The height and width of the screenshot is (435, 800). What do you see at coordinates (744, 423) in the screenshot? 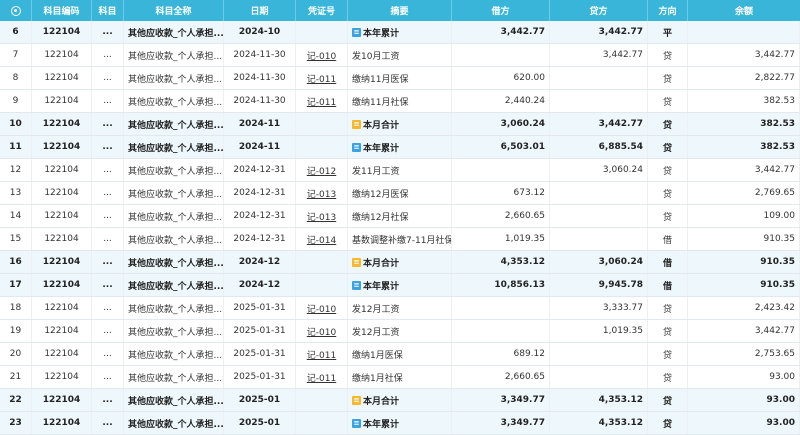
I see `row-balance: 93.00` at bounding box center [744, 423].